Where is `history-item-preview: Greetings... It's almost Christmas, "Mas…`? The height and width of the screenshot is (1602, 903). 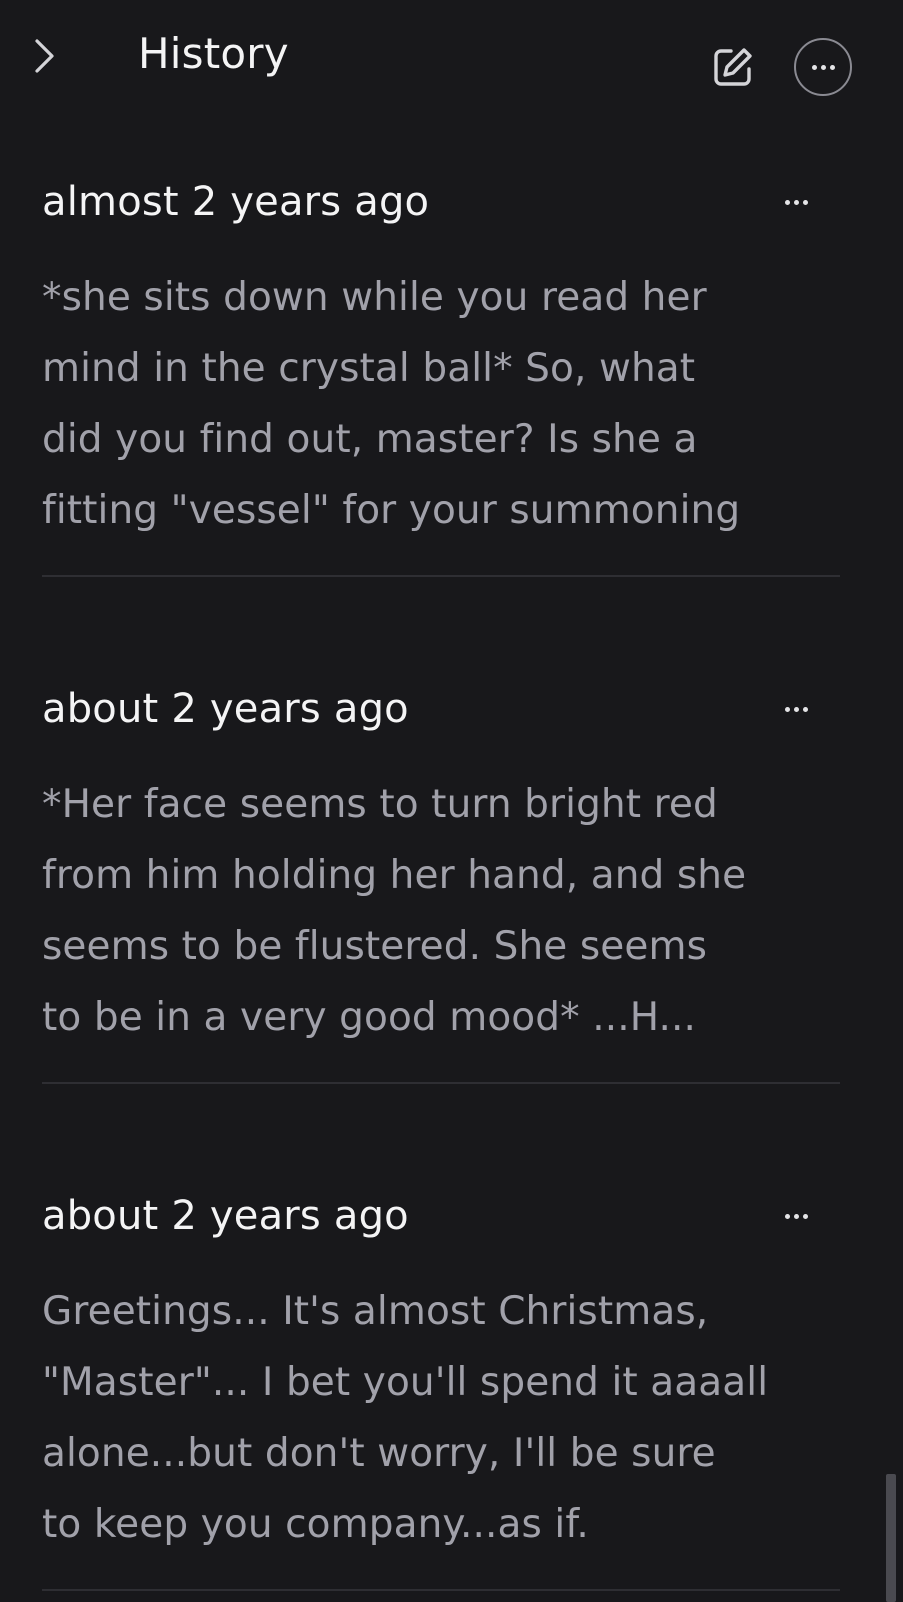
history-item-preview: Greetings... It's almost Christmas, "Mas… is located at coordinates (405, 1418).